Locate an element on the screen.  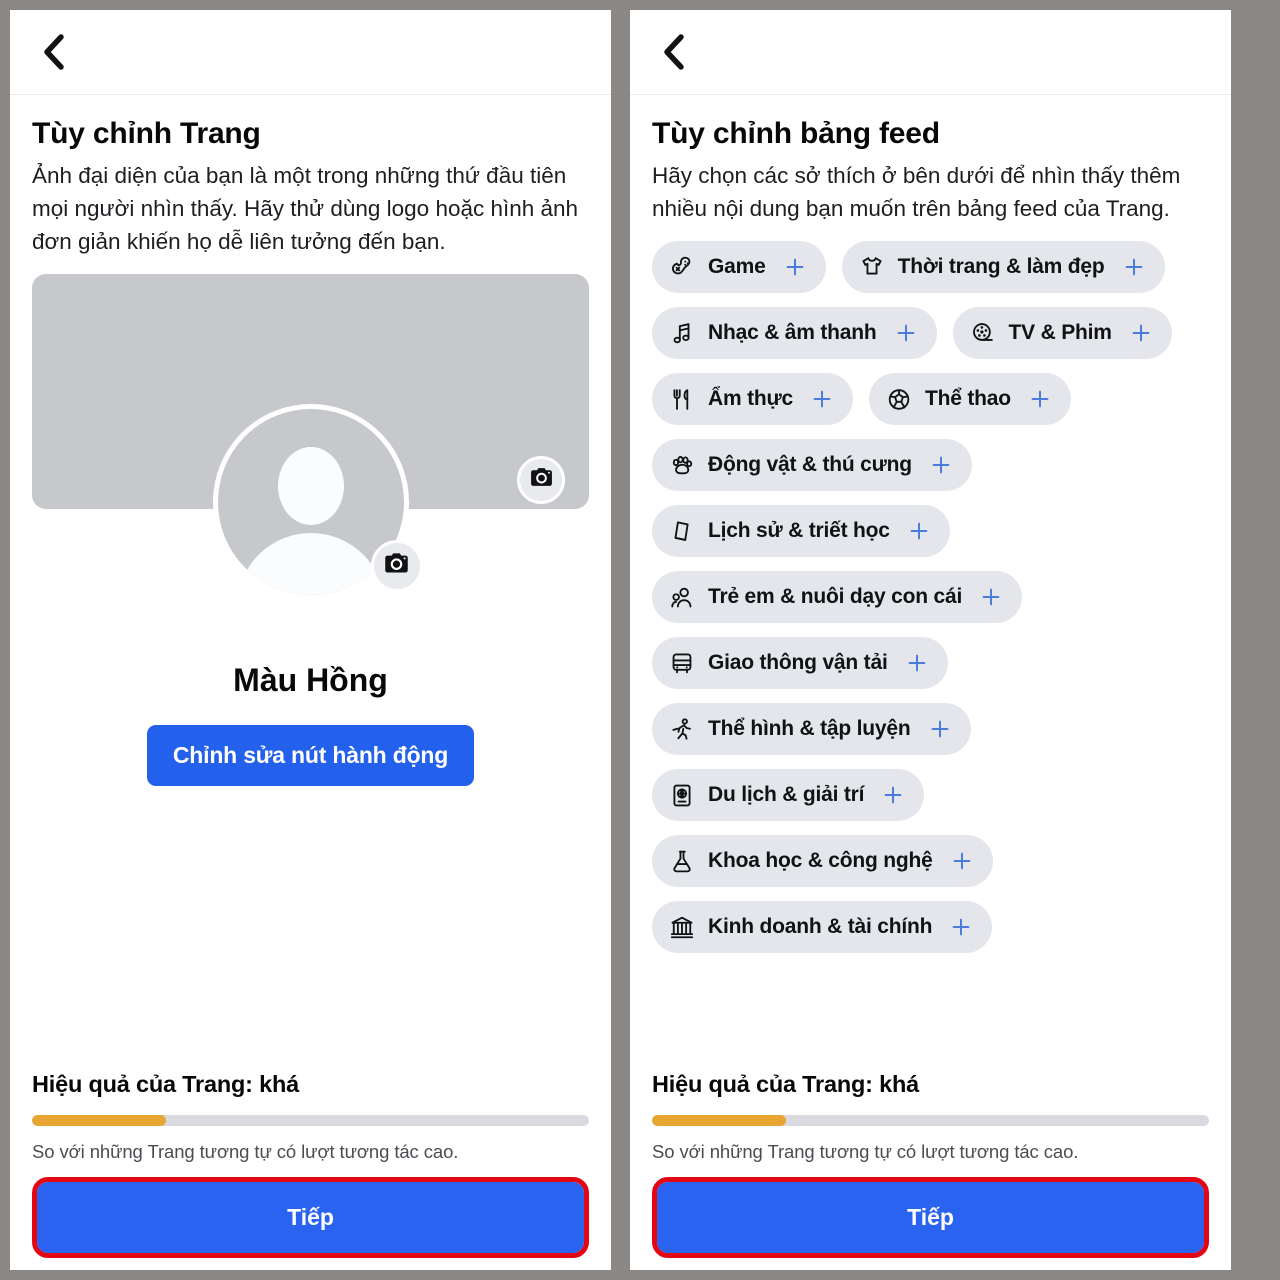
interest-chip-label: Động vật & thú cưng is located at coordinates (810, 464).